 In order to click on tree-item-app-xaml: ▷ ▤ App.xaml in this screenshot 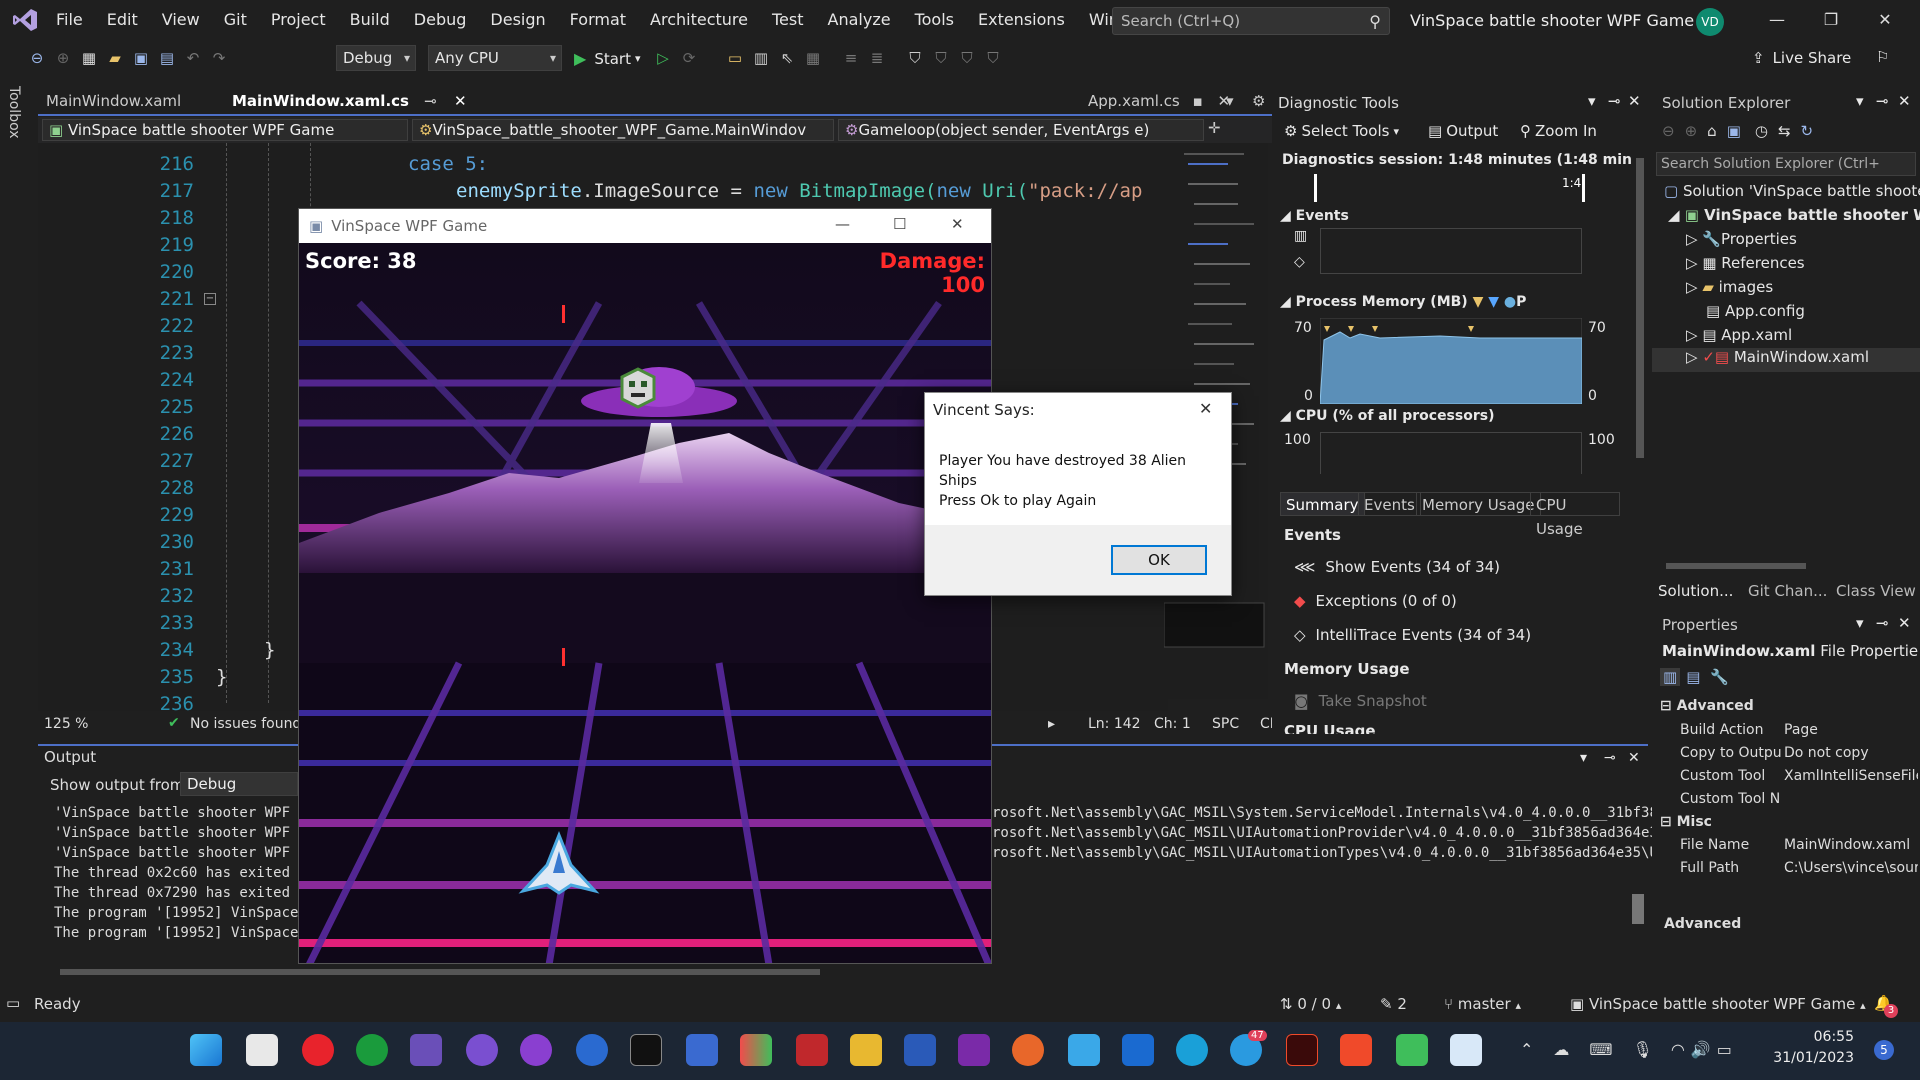, I will do `click(1739, 335)`.